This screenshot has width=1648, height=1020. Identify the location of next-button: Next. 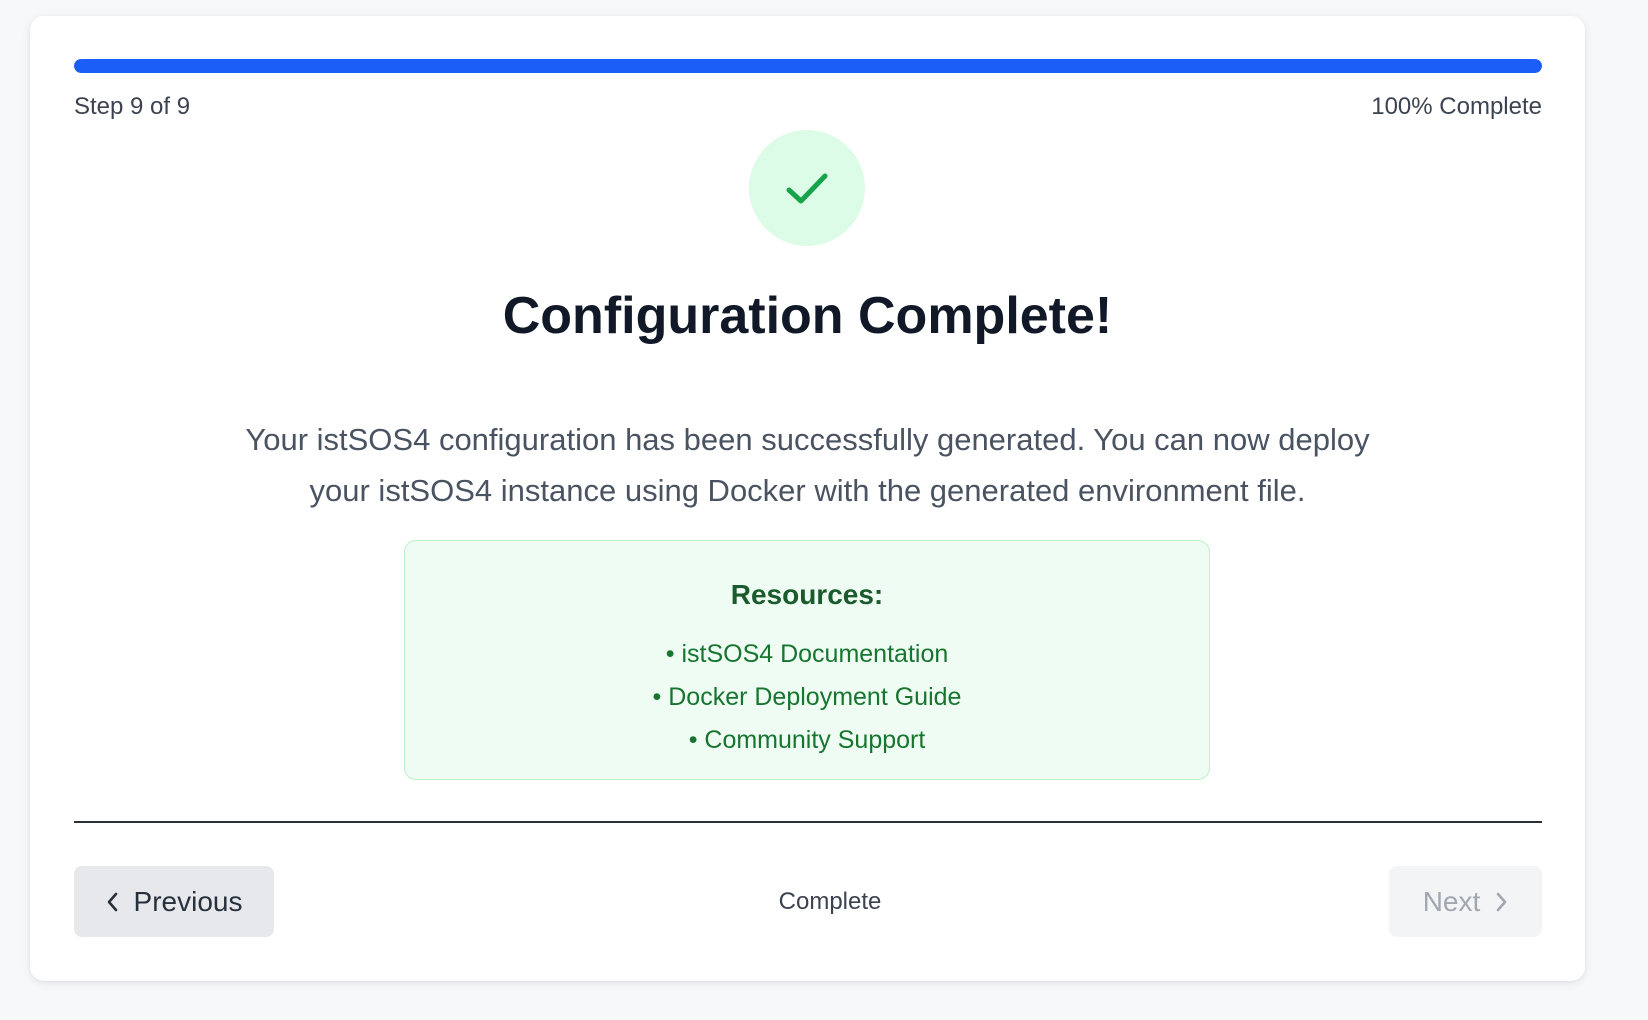
(1465, 901).